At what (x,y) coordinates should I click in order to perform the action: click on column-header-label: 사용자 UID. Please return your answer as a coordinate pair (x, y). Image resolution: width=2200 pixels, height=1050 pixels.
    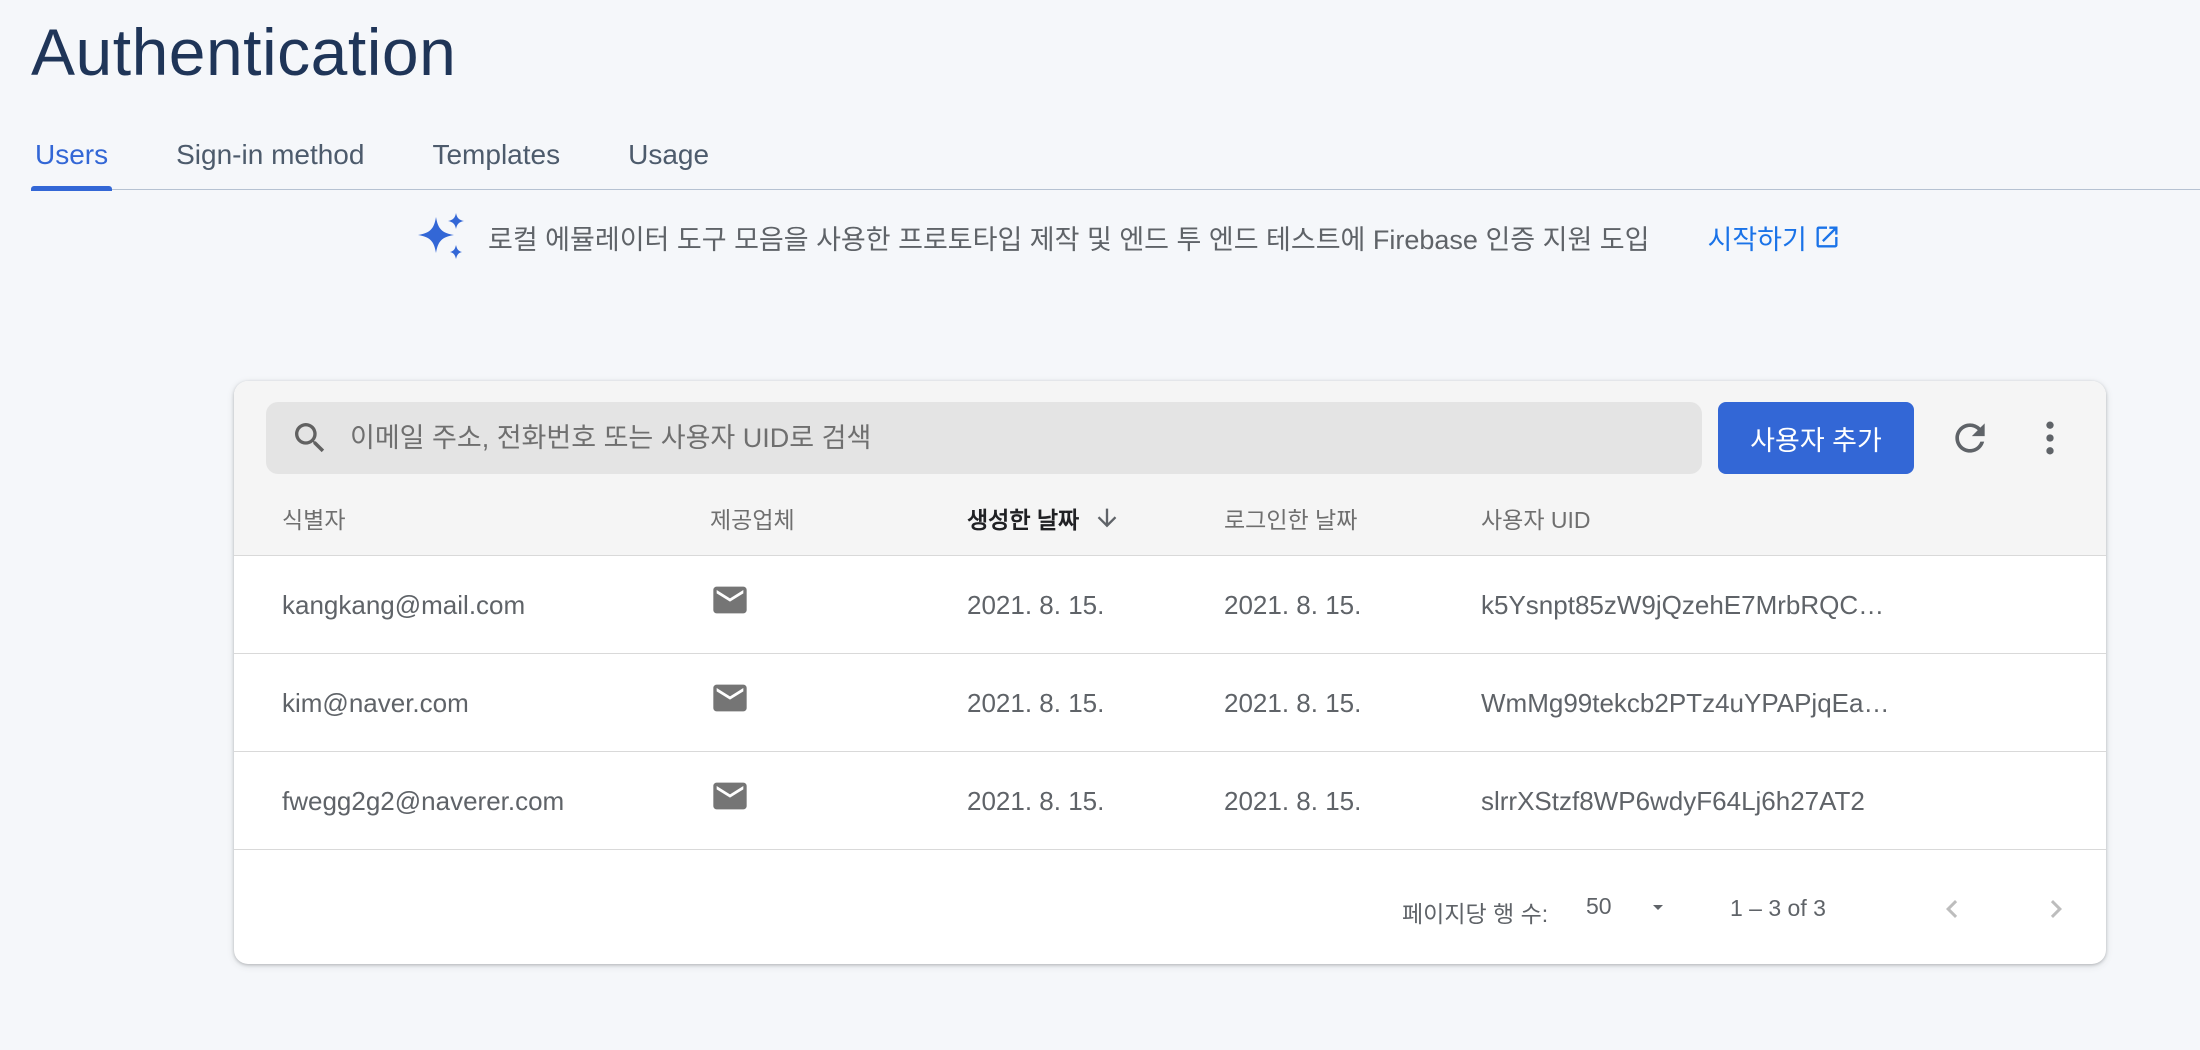
    Looking at the image, I should click on (1536, 520).